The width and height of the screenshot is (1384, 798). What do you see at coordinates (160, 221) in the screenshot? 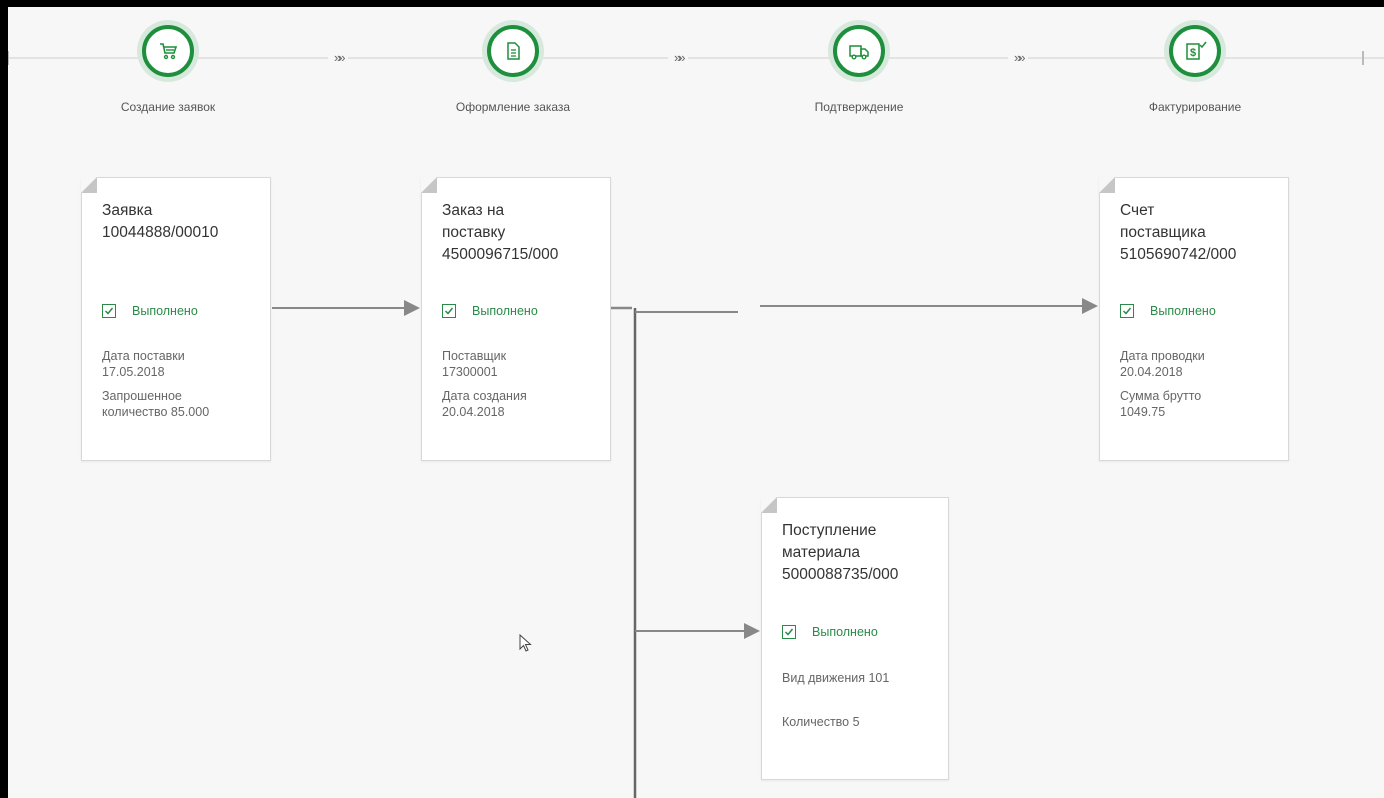
I see `card-title: Заявка 10044888/00010` at bounding box center [160, 221].